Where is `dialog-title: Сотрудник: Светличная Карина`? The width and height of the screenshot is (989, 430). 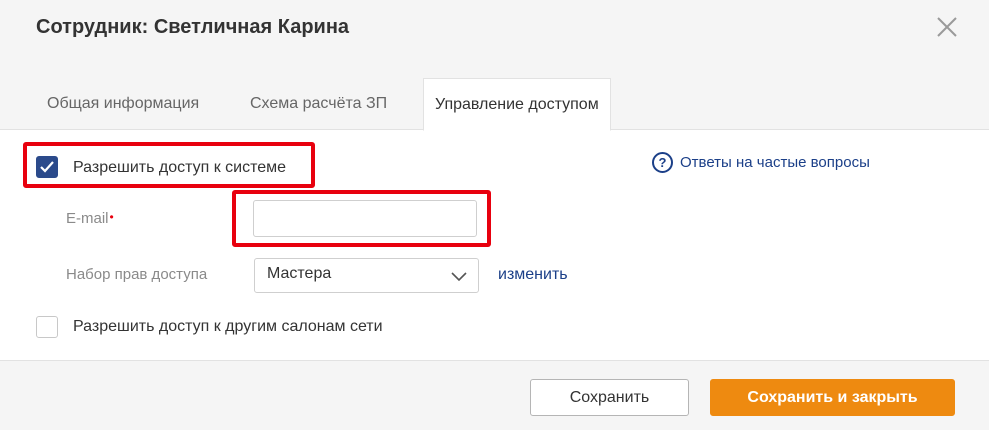
dialog-title: Сотрудник: Светличная Карина is located at coordinates (193, 27).